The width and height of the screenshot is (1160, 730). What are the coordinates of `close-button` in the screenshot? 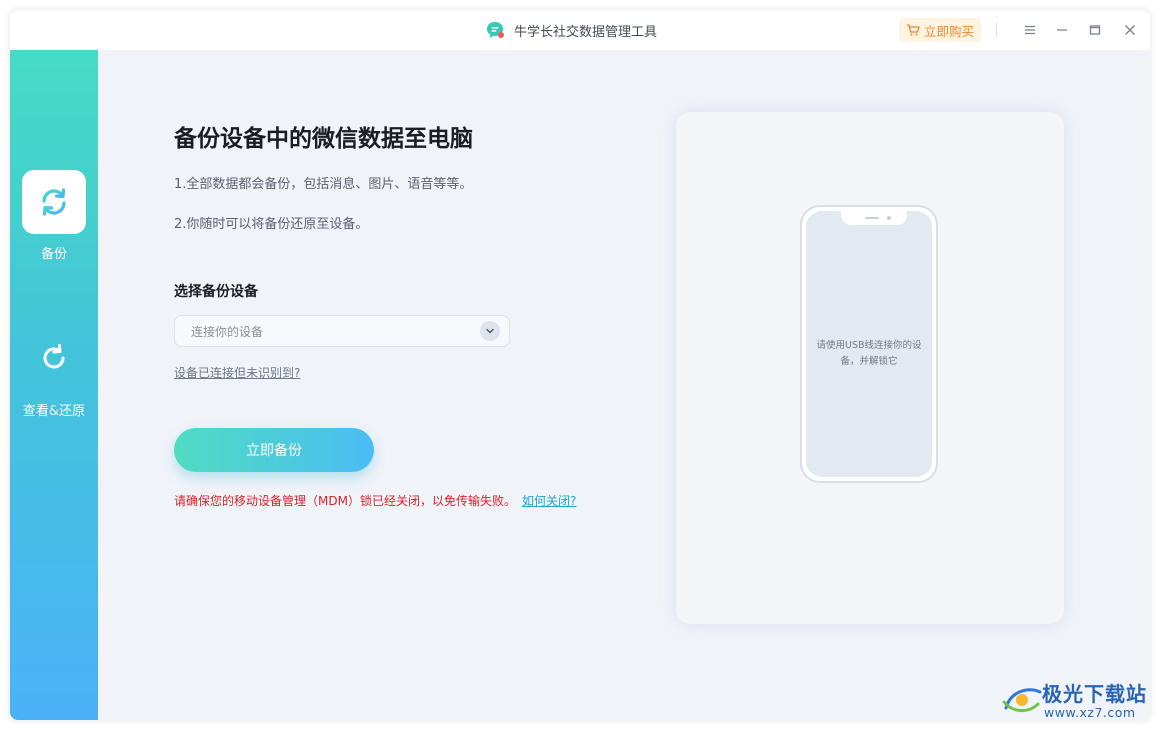 It's located at (1130, 30).